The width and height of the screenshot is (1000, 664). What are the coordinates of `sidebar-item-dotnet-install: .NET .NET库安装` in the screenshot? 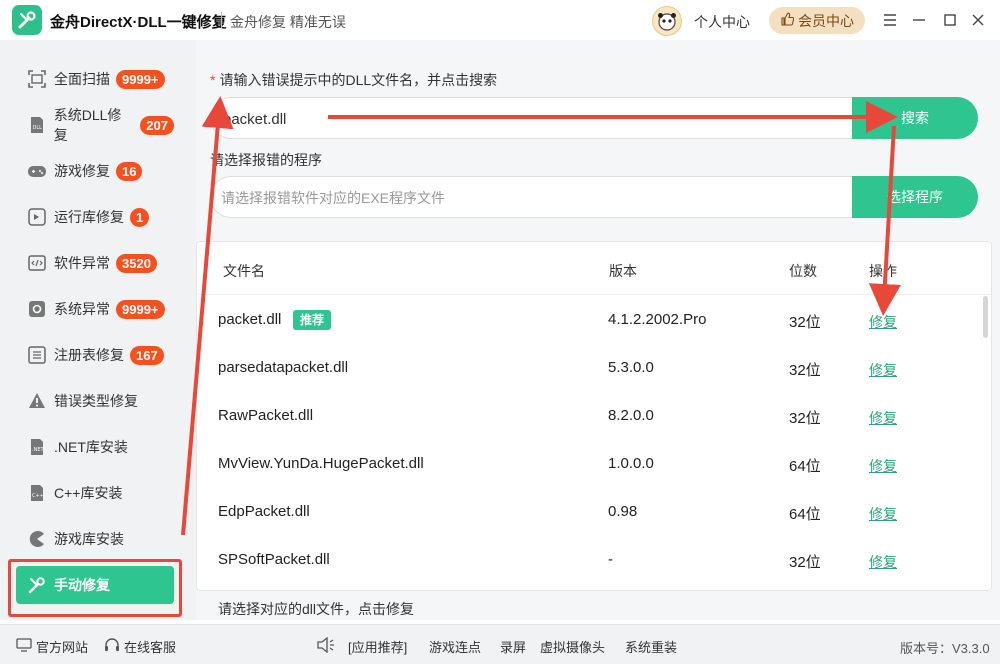 It's located at (95, 447).